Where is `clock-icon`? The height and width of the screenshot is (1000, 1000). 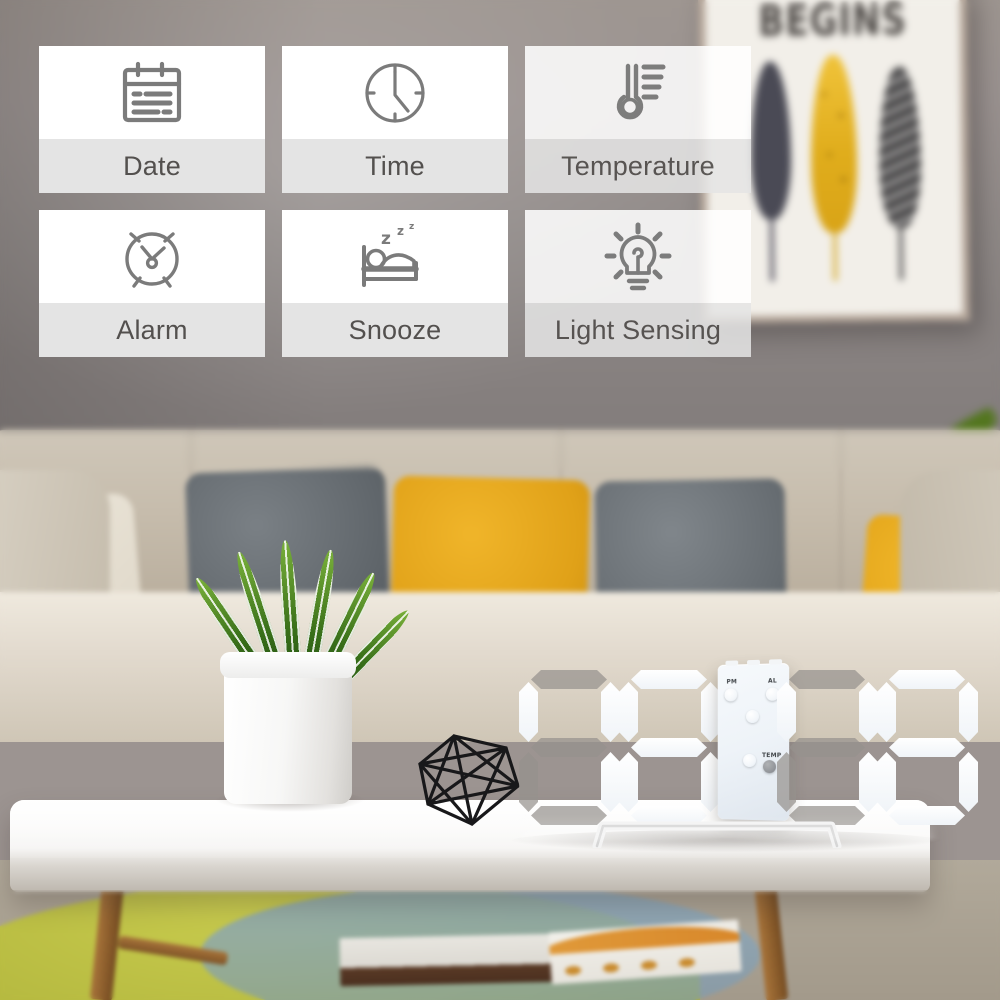 clock-icon is located at coordinates (395, 92).